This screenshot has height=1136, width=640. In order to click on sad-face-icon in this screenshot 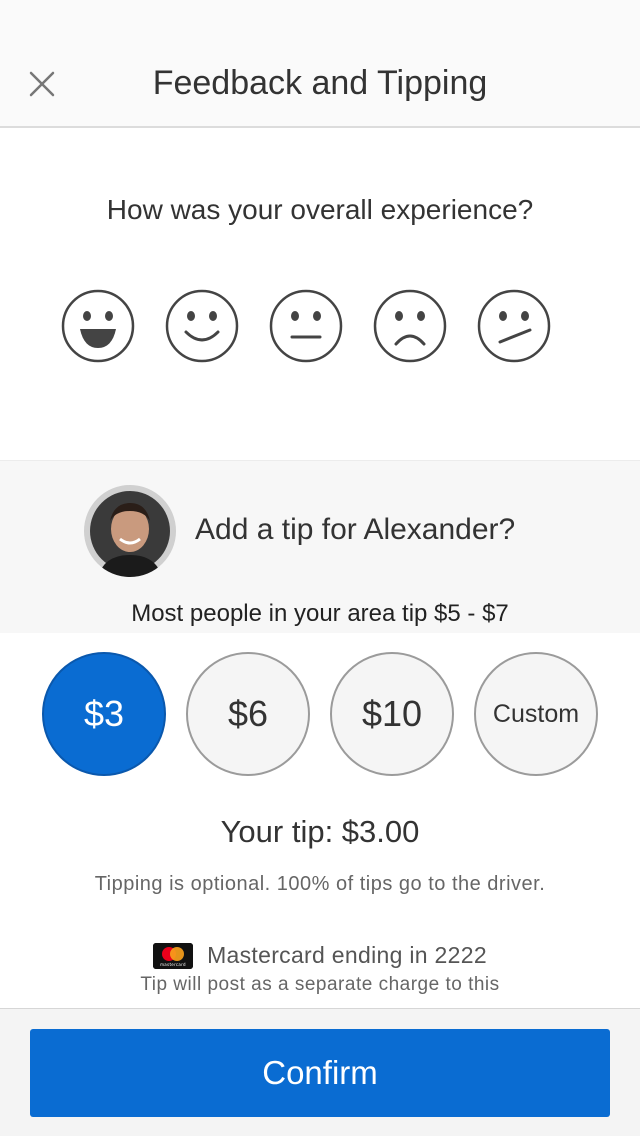, I will do `click(410, 326)`.